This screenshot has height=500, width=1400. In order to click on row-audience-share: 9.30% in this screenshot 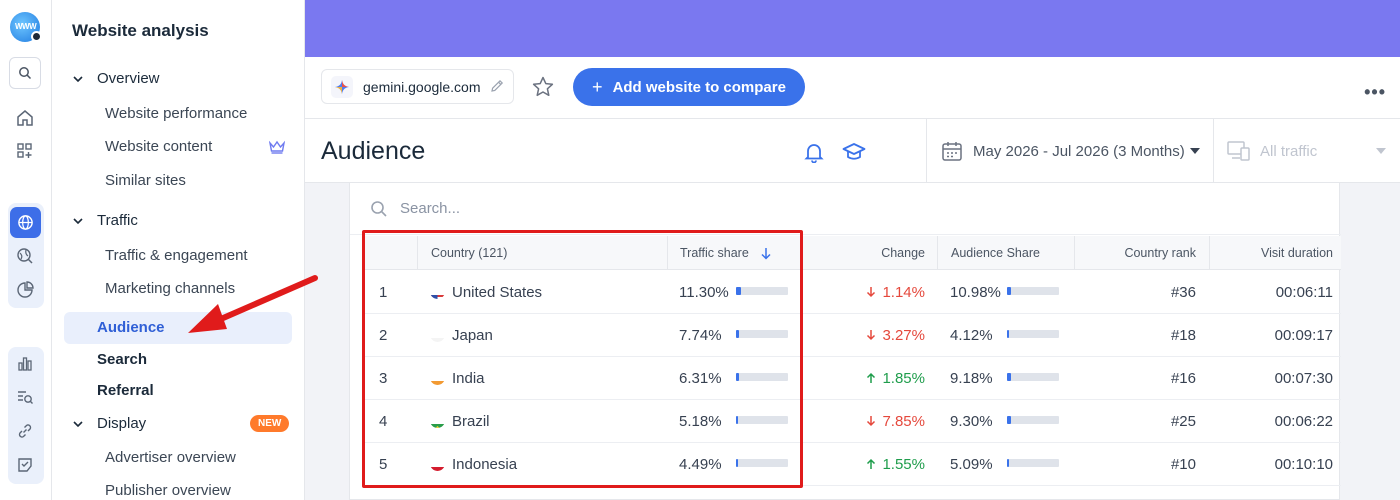, I will do `click(971, 421)`.